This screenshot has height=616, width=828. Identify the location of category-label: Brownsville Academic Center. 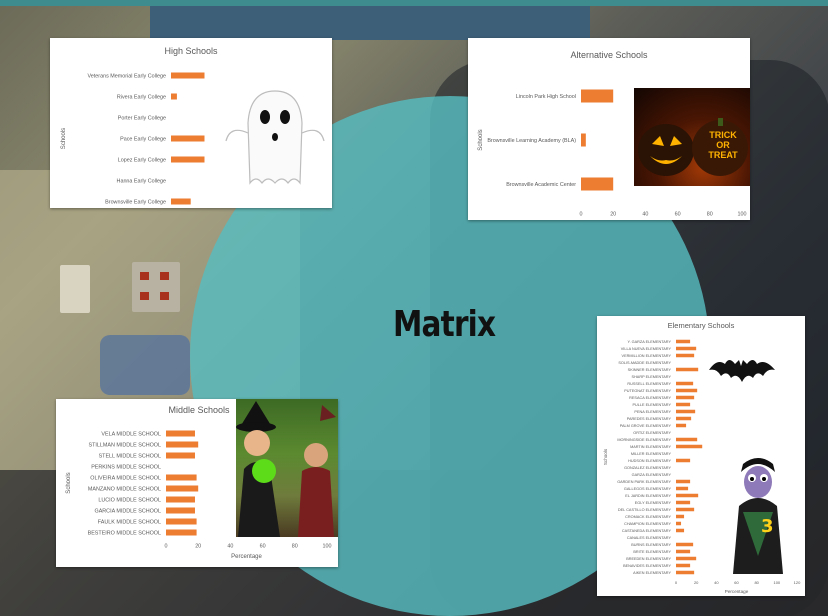
(541, 185).